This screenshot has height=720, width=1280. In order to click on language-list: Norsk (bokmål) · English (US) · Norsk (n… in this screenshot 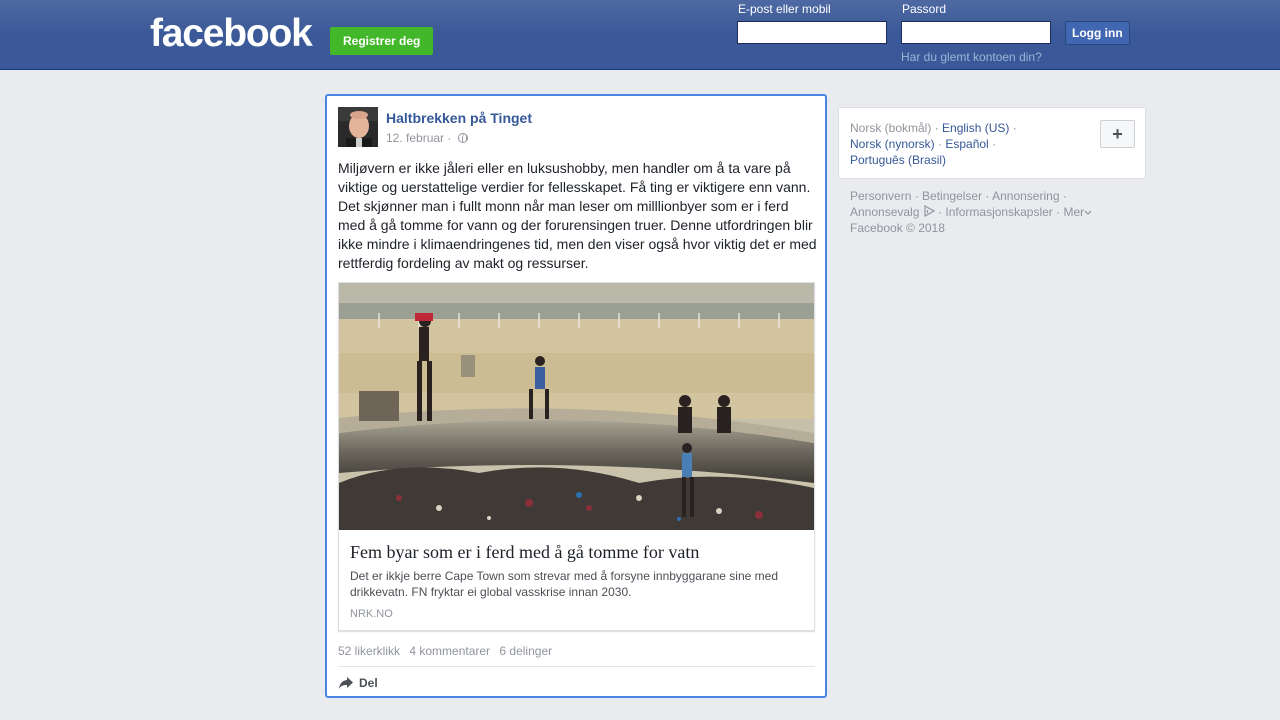, I will do `click(950, 144)`.